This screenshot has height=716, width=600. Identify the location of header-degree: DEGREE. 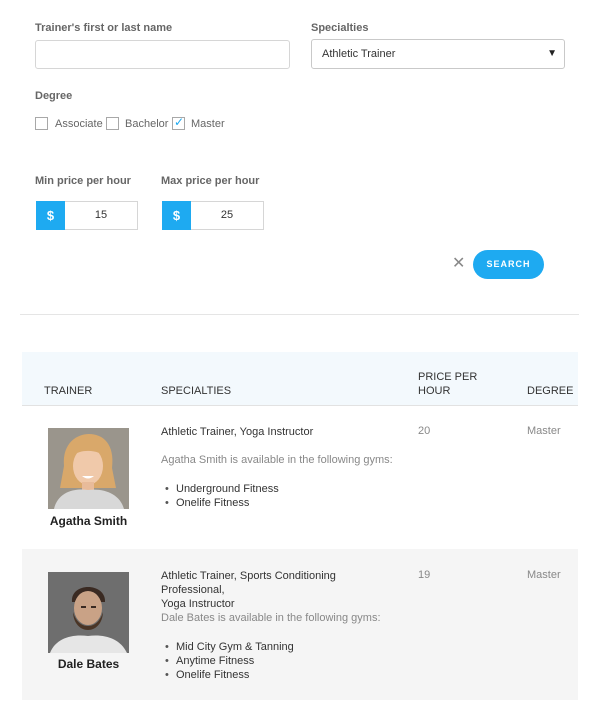
(550, 391).